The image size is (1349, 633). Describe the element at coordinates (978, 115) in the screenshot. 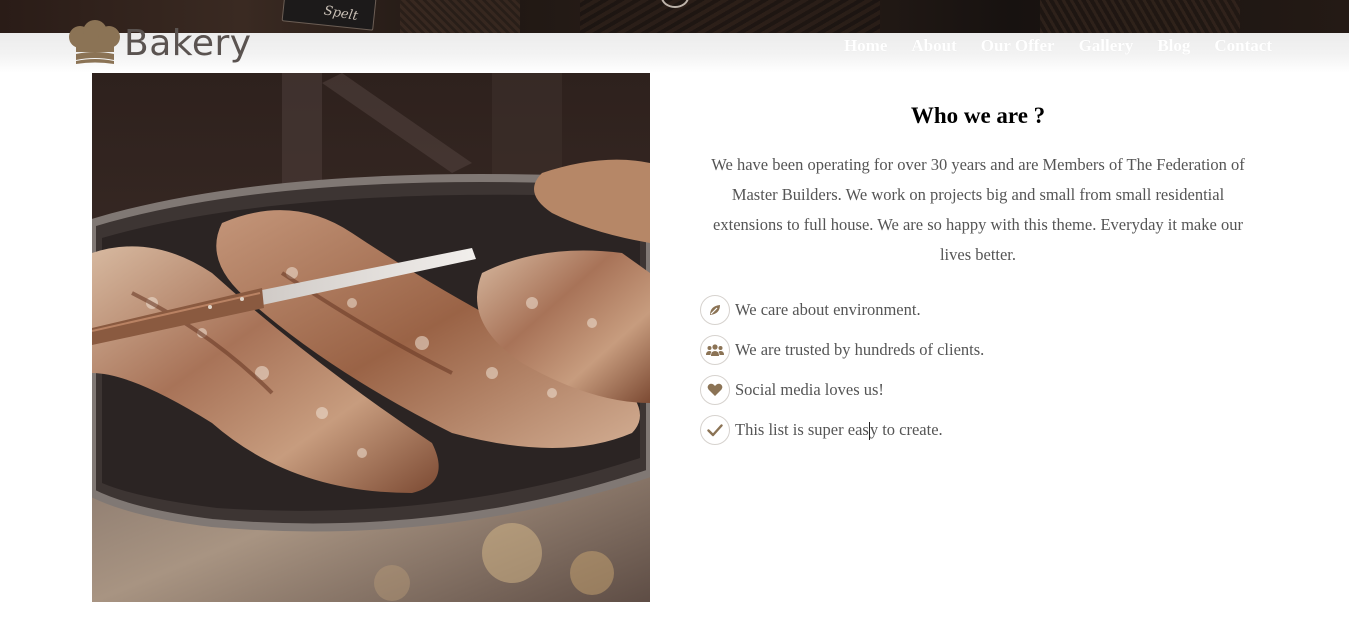

I see `about-title: Who we are ?` at that location.